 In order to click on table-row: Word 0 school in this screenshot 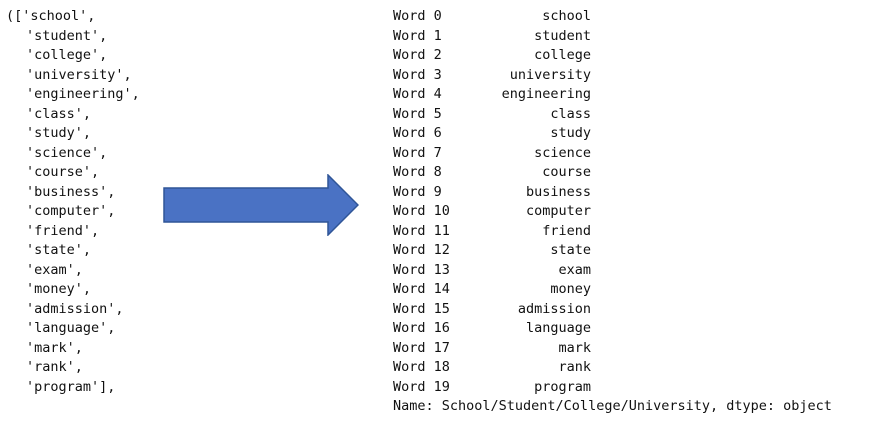, I will do `click(637, 17)`.